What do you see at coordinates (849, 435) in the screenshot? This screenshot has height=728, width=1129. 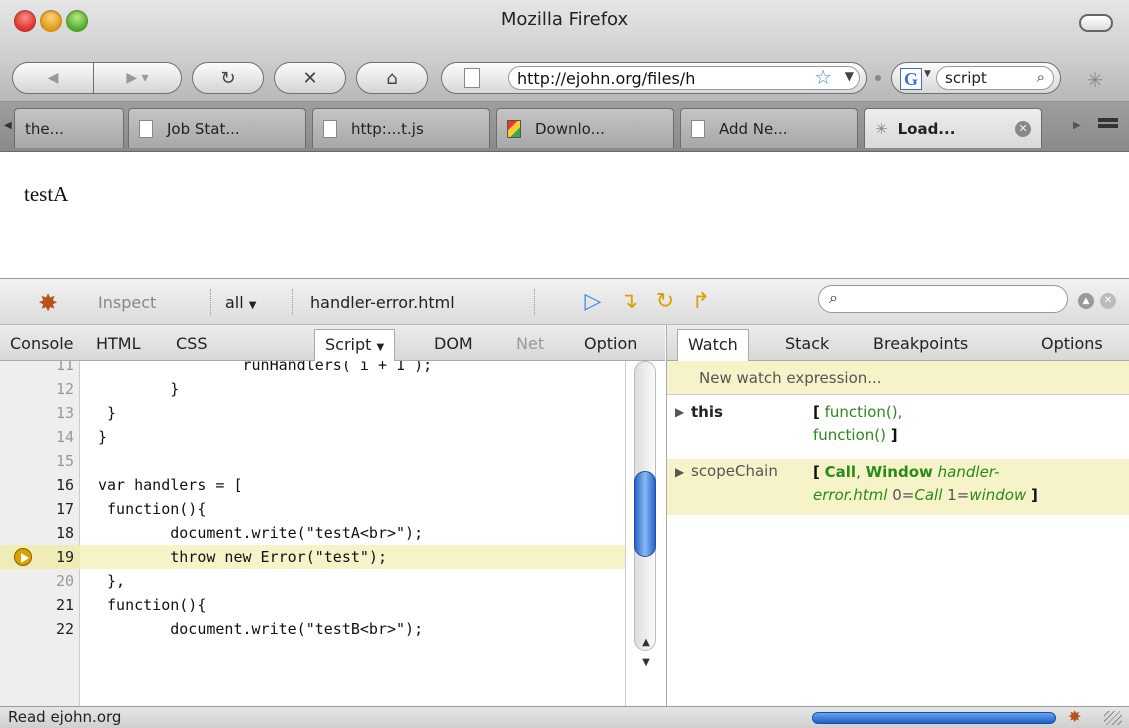 I see `watch-value-item: function()` at bounding box center [849, 435].